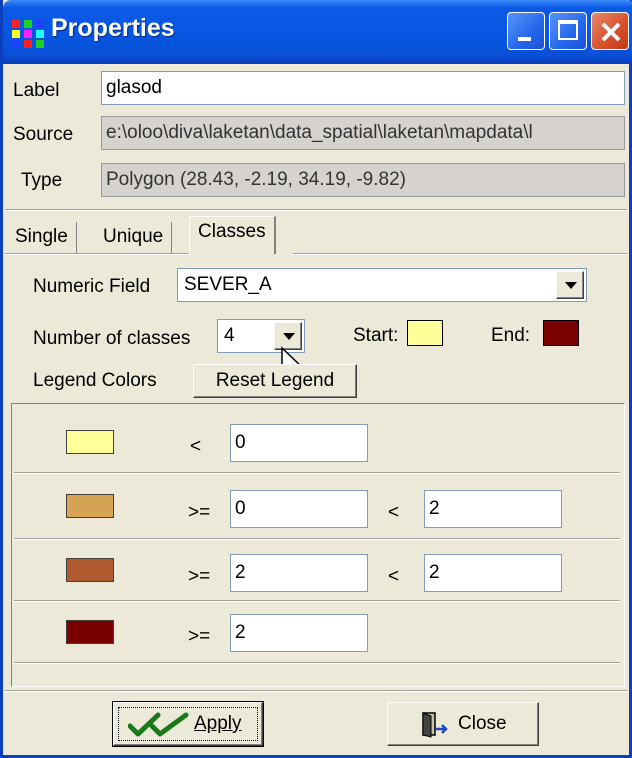 The width and height of the screenshot is (632, 758). Describe the element at coordinates (97, 254) in the screenshot. I see `tab-baseline` at that location.